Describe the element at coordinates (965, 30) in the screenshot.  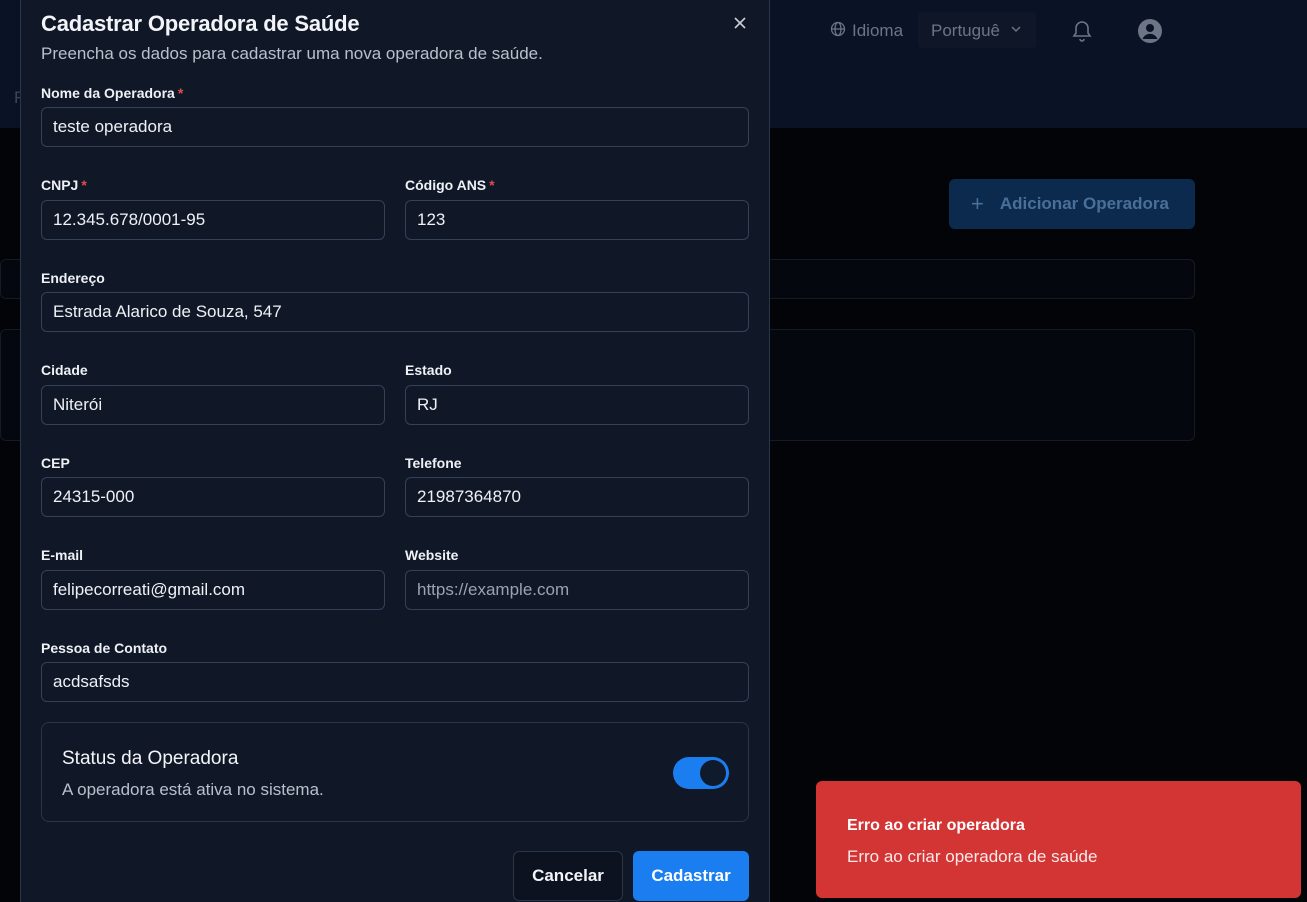
I see `language-select-value: Portuguê` at that location.